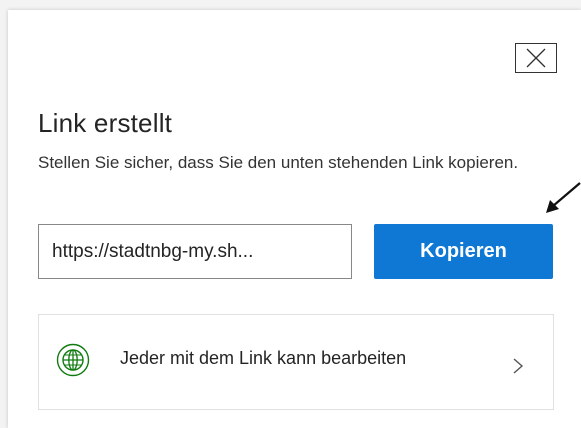 The width and height of the screenshot is (581, 428). I want to click on close-icon, so click(536, 58).